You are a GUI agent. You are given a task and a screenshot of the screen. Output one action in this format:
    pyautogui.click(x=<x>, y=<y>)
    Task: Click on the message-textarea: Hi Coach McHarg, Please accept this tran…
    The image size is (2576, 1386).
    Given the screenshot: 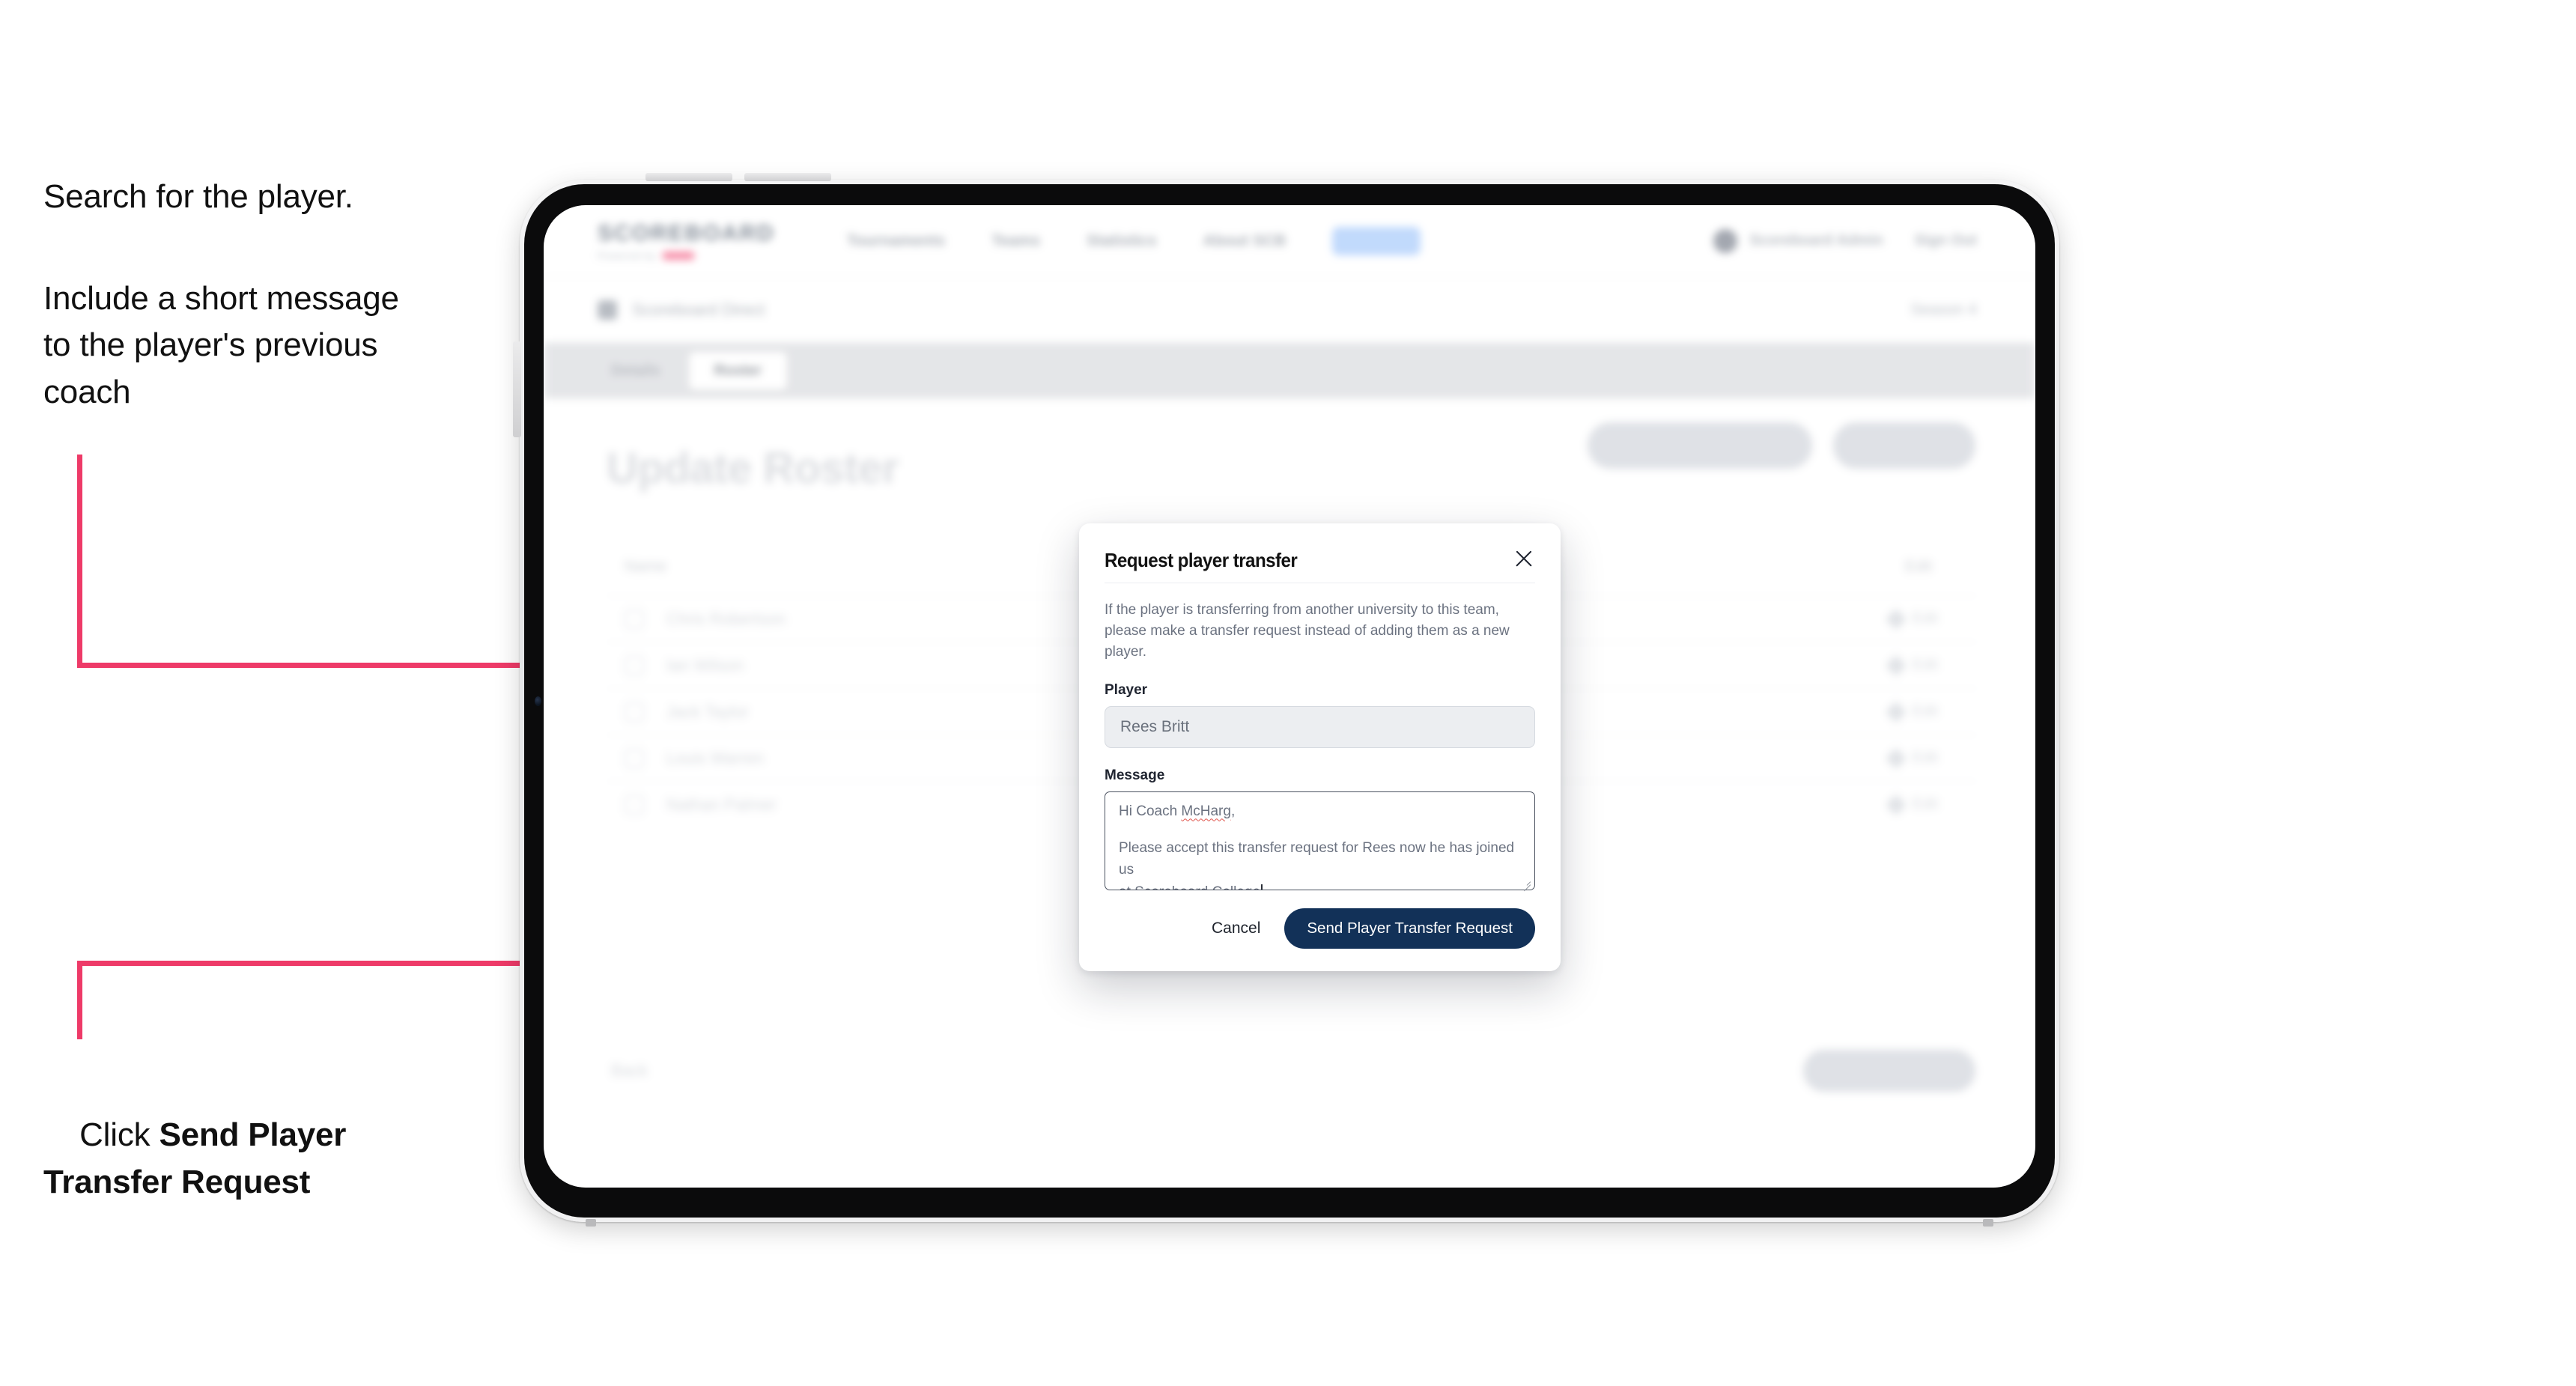 What is the action you would take?
    pyautogui.click(x=1320, y=841)
    